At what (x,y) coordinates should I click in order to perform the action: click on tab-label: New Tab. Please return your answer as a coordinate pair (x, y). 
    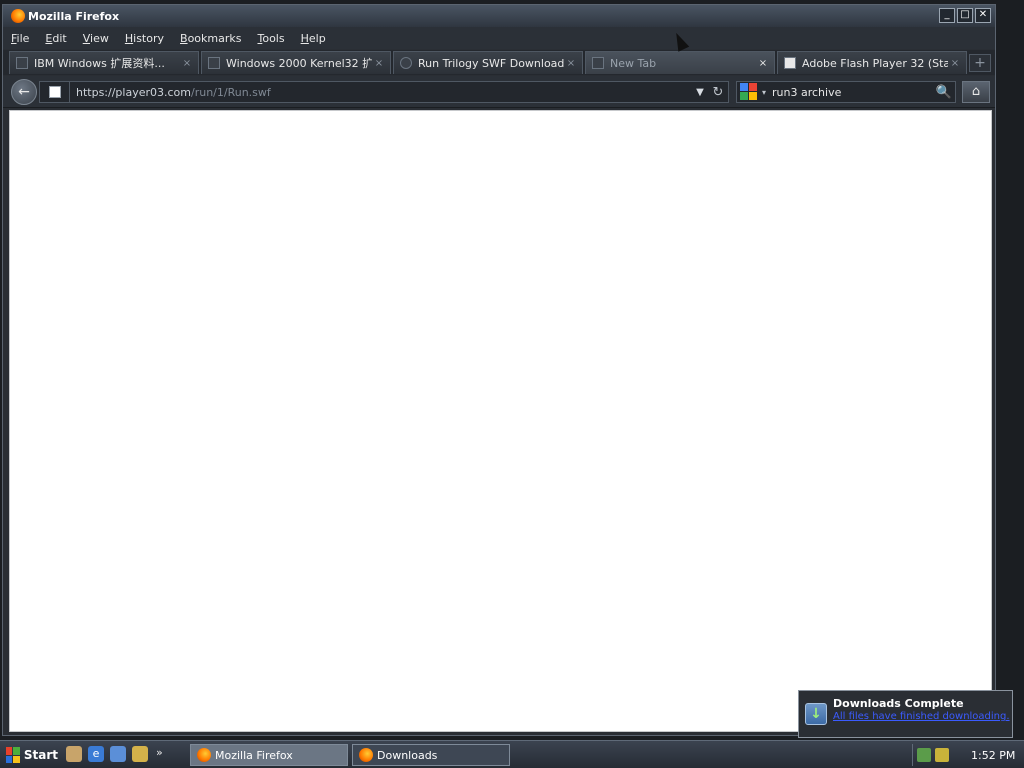
    Looking at the image, I should click on (633, 63).